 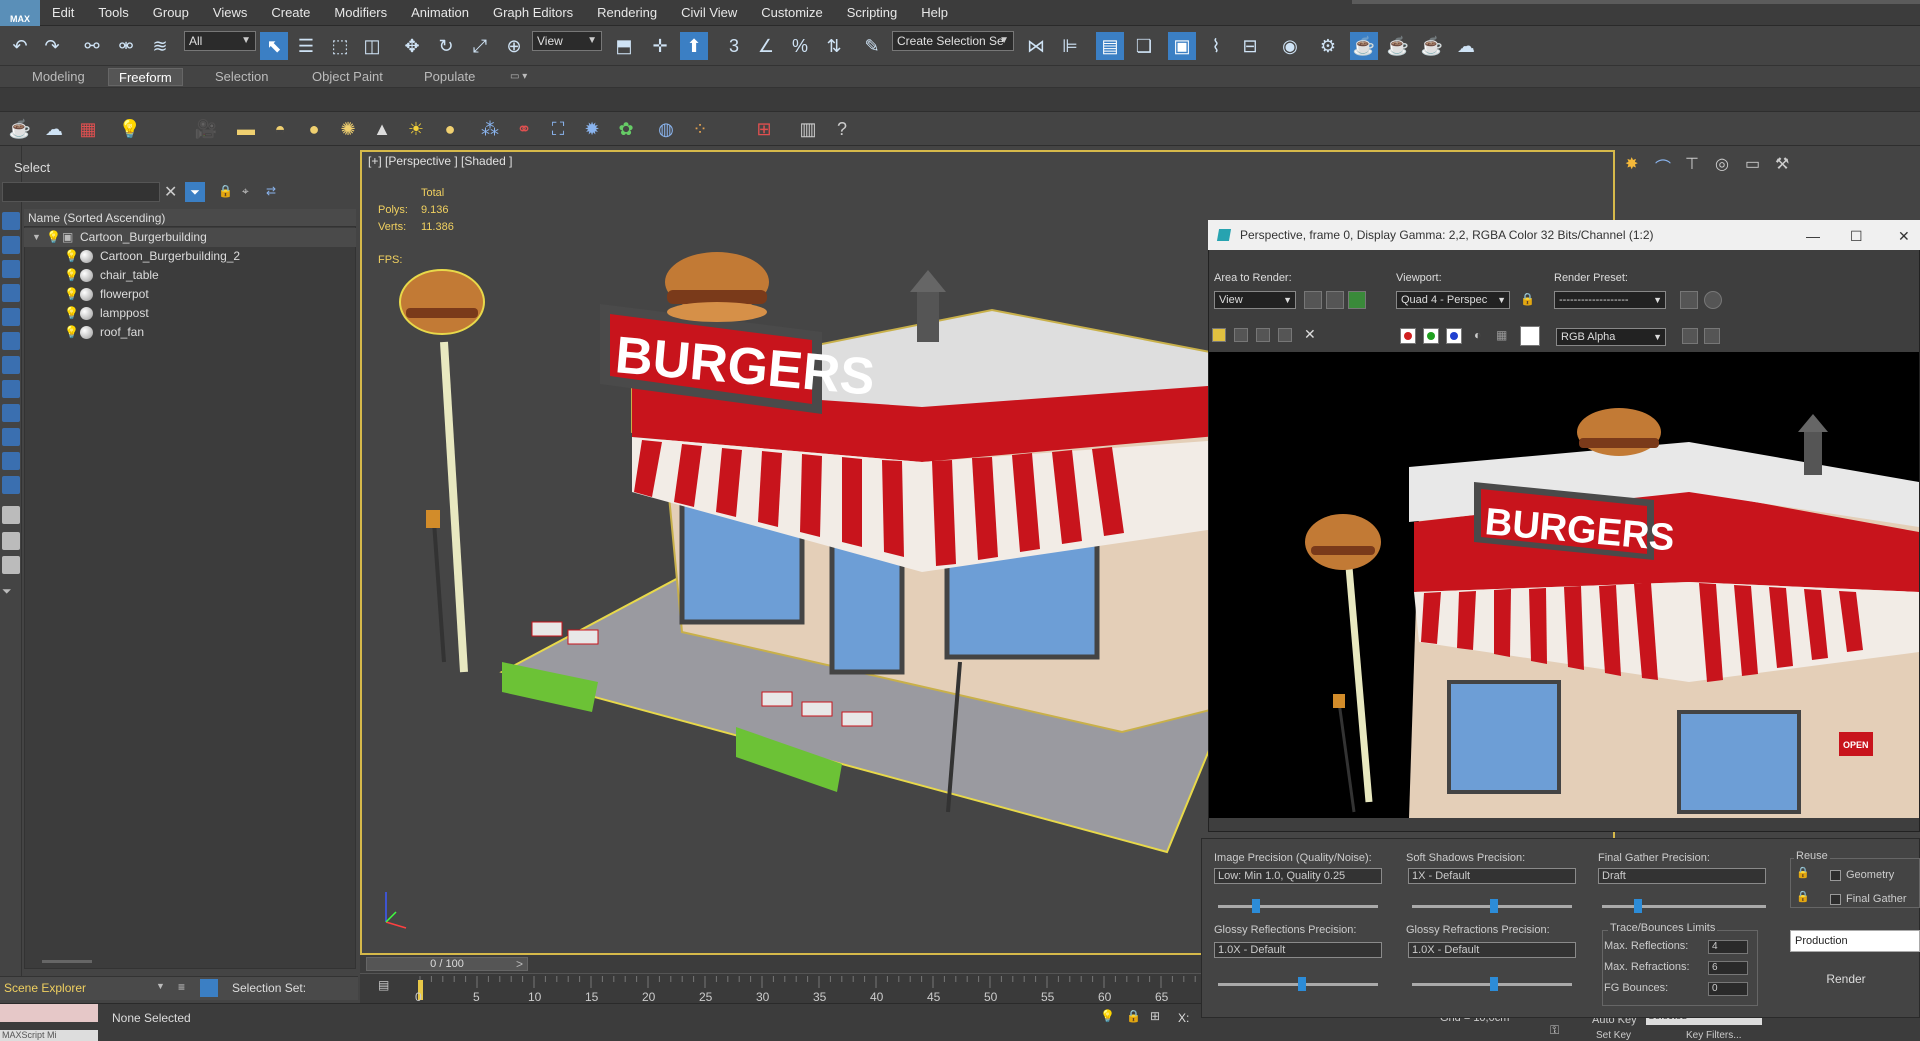 What do you see at coordinates (190, 313) in the screenshot?
I see `tree-row: 💡 lamppost` at bounding box center [190, 313].